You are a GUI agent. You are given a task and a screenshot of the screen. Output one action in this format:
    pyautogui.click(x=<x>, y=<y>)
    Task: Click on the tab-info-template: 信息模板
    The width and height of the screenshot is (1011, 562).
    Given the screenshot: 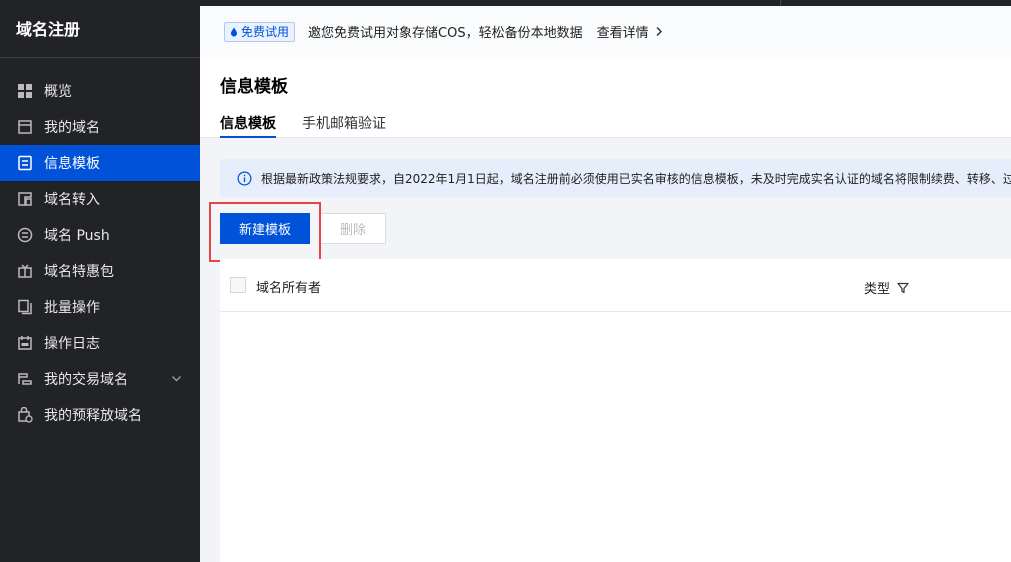 What is the action you would take?
    pyautogui.click(x=248, y=125)
    